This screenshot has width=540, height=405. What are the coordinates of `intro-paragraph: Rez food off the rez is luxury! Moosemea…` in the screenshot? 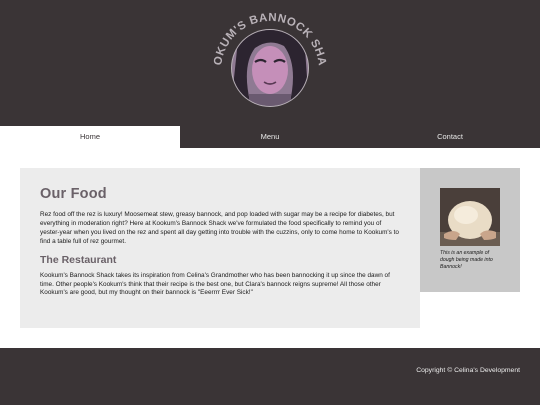 It's located at (219, 228).